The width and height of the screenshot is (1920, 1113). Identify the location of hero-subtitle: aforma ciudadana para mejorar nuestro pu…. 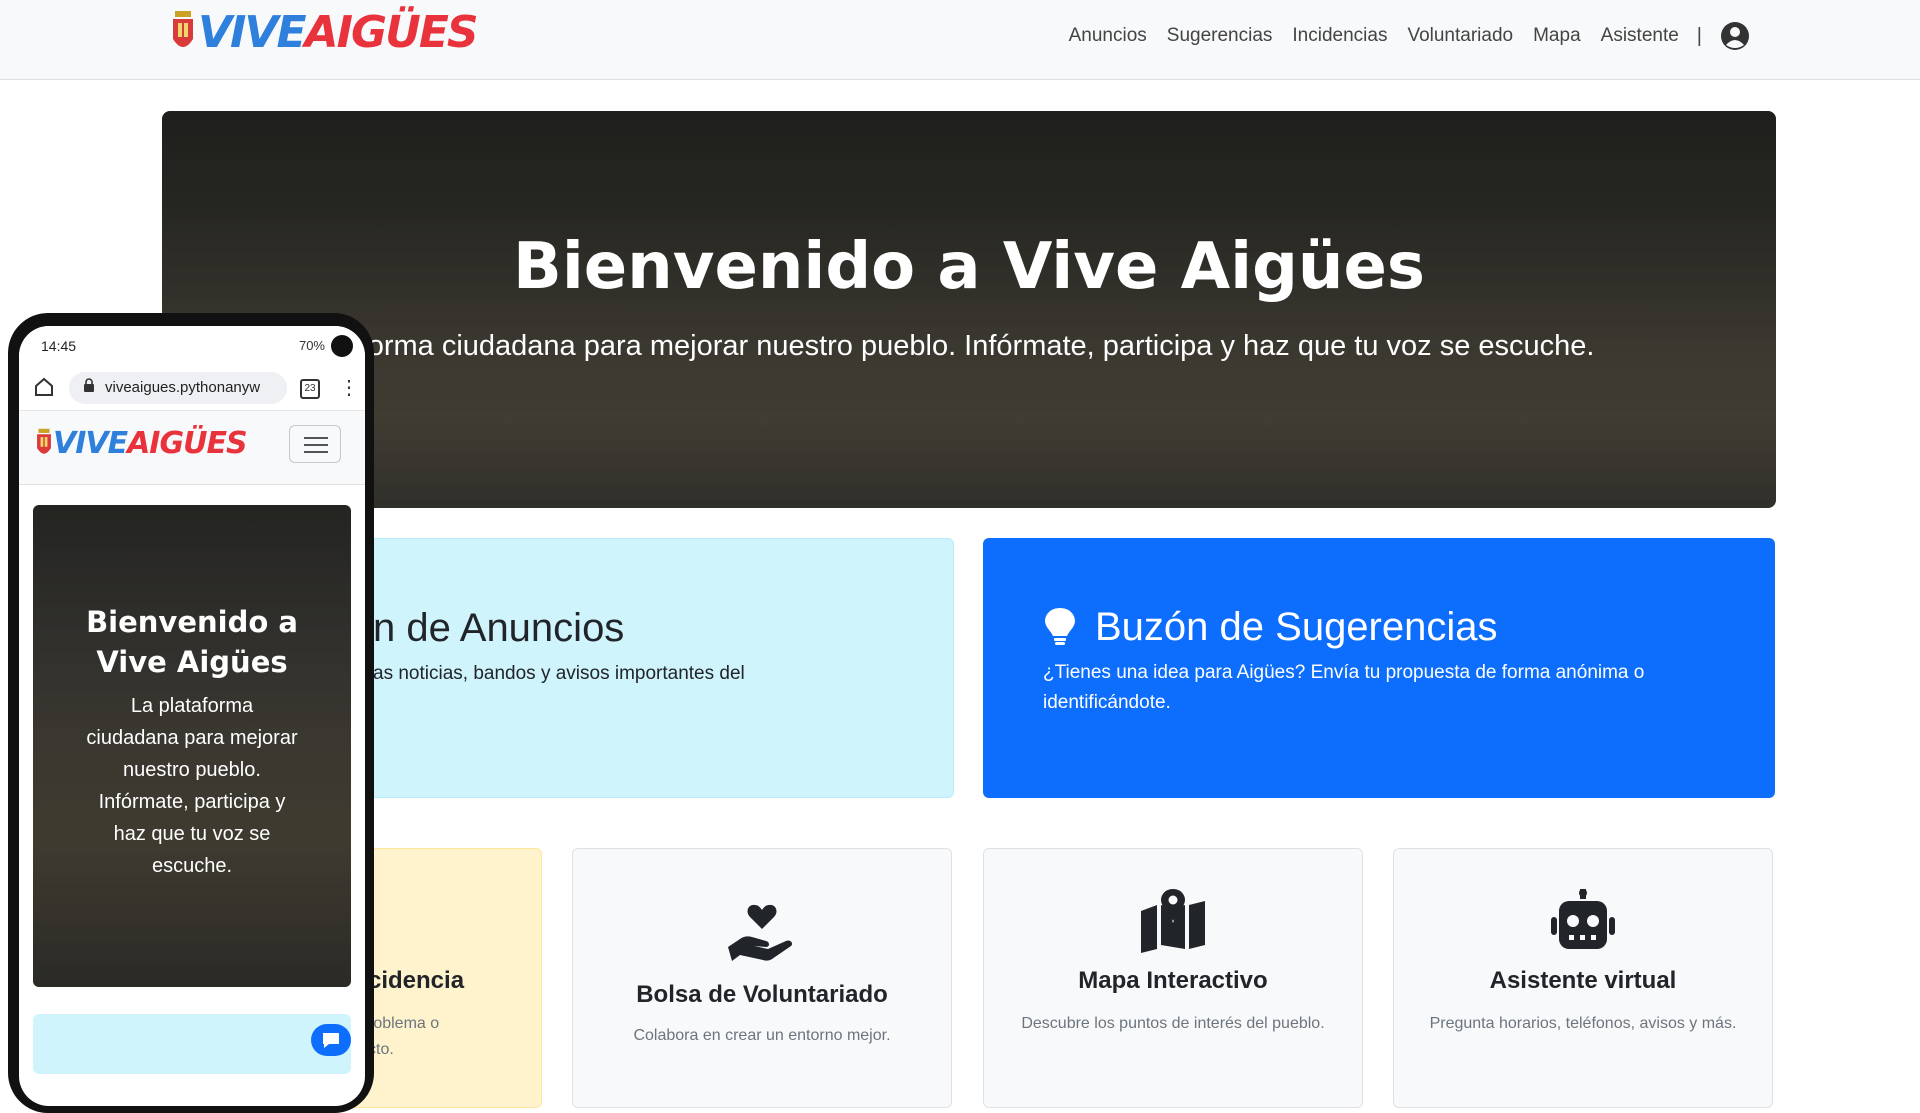
(969, 346).